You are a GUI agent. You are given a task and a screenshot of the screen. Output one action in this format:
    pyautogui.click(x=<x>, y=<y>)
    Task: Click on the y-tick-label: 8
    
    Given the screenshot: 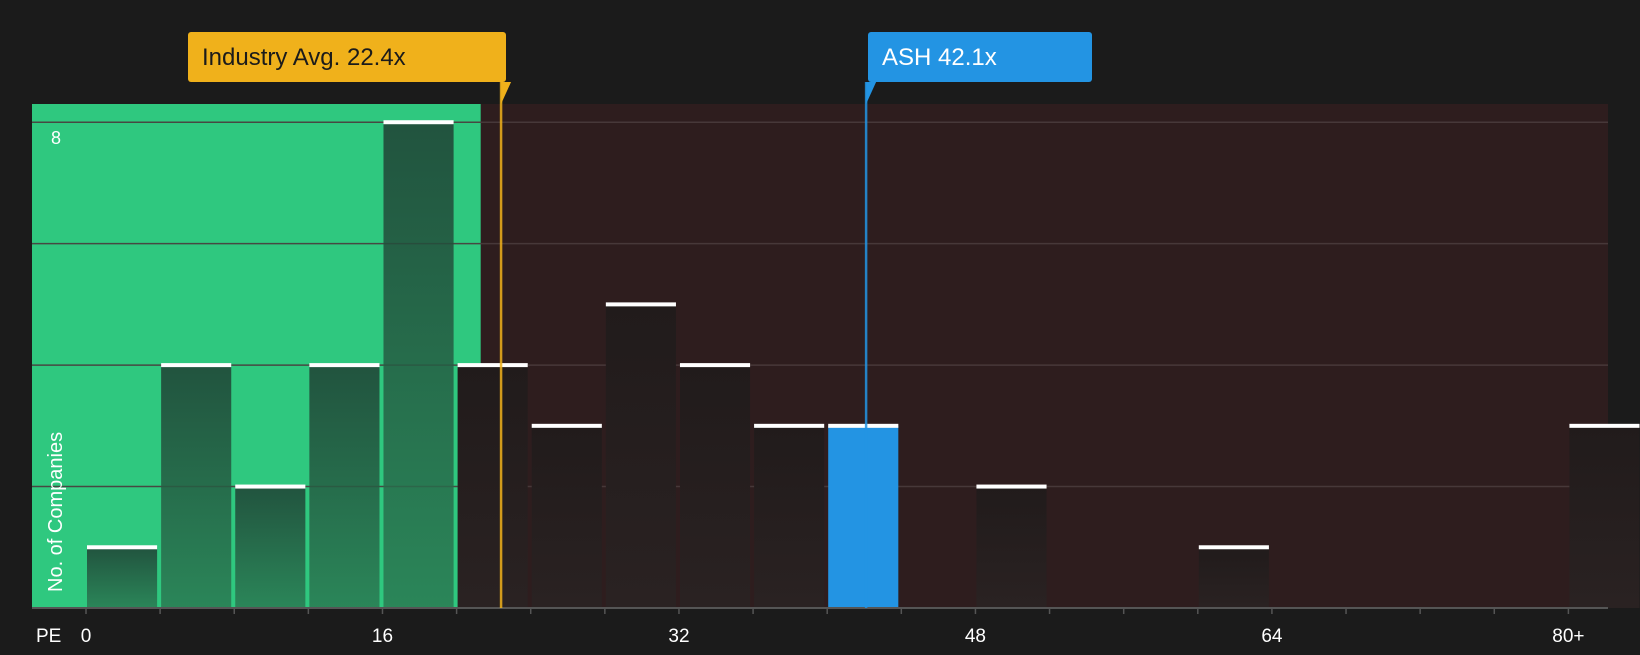 What is the action you would take?
    pyautogui.click(x=56, y=138)
    